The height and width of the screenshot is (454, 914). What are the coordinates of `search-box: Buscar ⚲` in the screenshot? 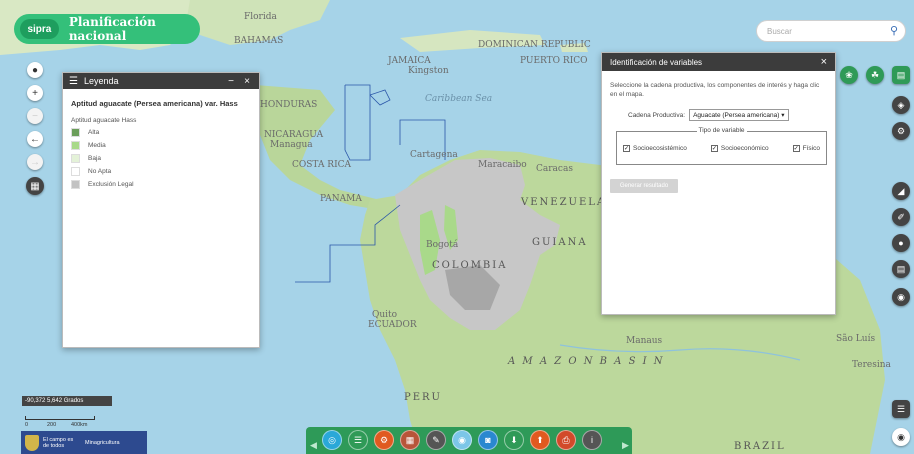 It's located at (831, 31).